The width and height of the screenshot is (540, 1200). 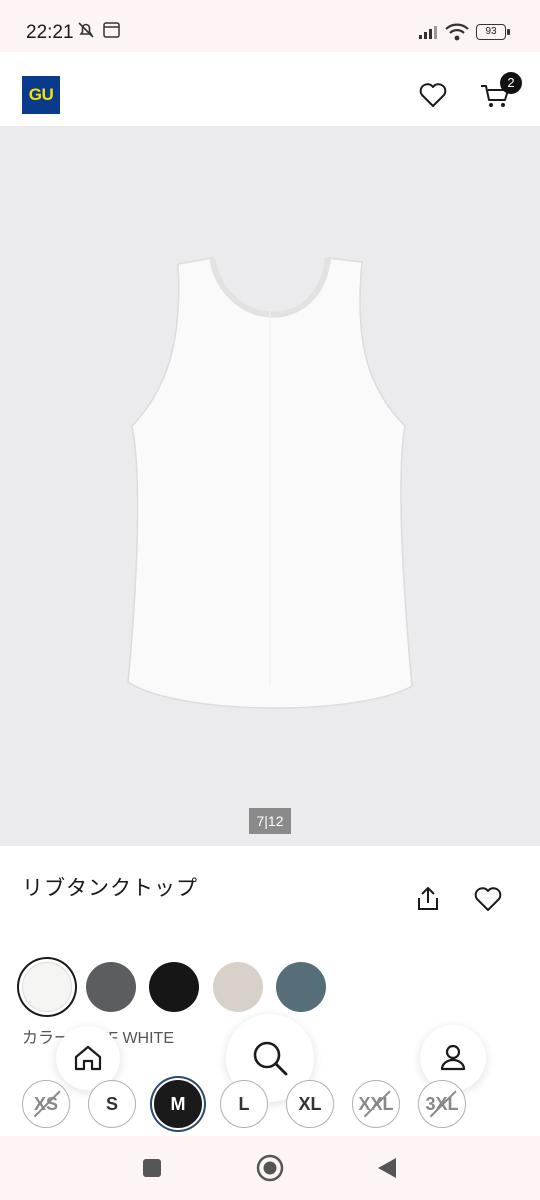 What do you see at coordinates (310, 1104) in the screenshot?
I see `size-option: XL` at bounding box center [310, 1104].